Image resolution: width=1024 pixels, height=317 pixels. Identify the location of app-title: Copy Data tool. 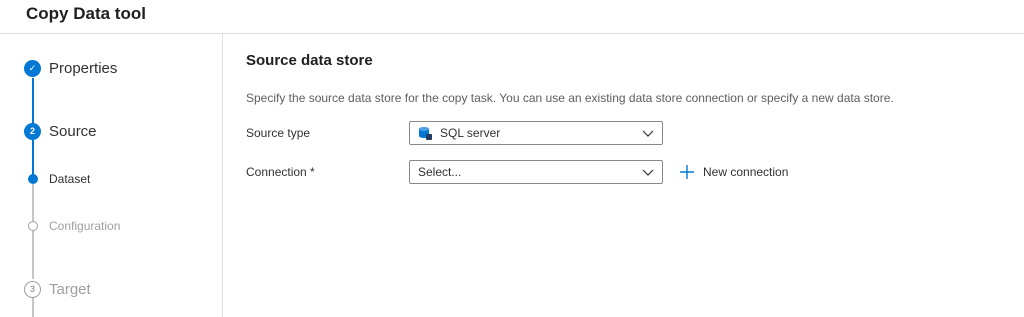
(86, 13).